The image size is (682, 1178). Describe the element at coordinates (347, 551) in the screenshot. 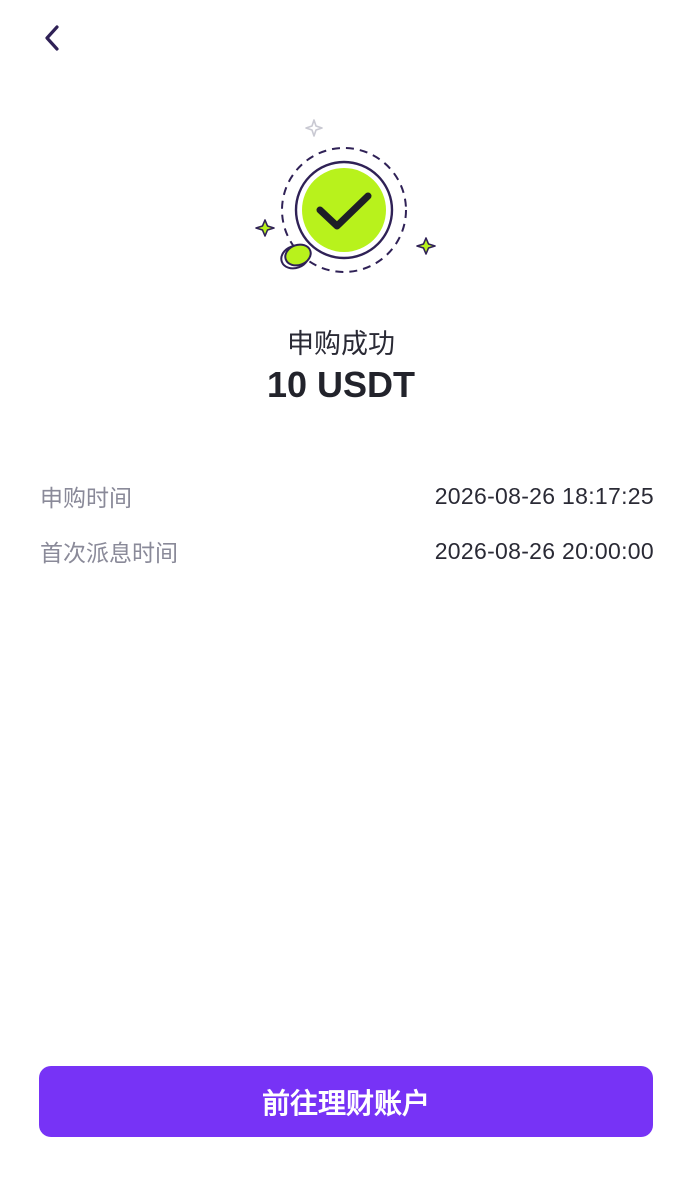

I see `detail-row-first-payout-time: 首次派息时间 2026-08-26 20:00:00` at that location.